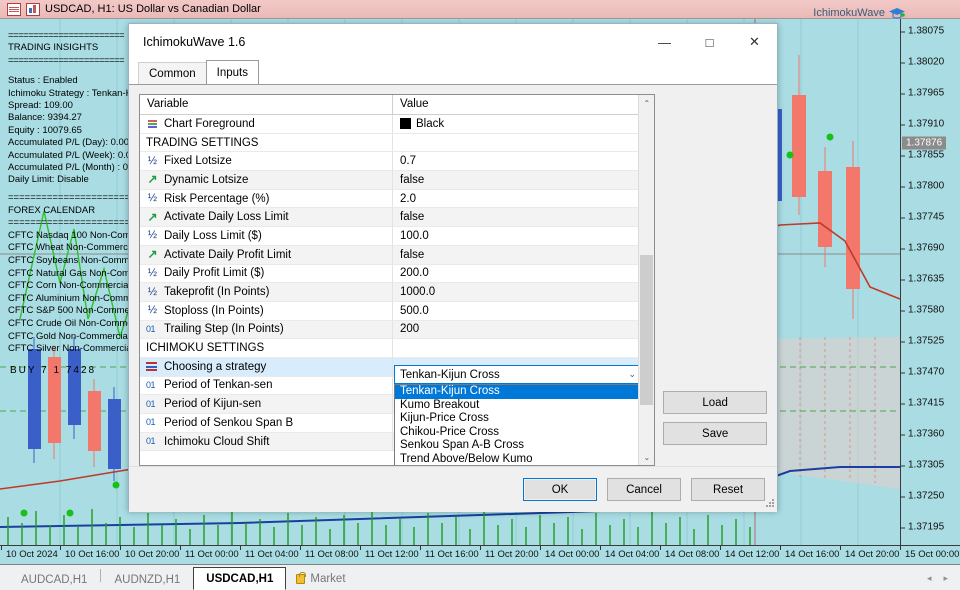 This screenshot has height=590, width=960. What do you see at coordinates (266, 199) in the screenshot?
I see `row-variable-cell: ½ Risk Percentage (%)` at bounding box center [266, 199].